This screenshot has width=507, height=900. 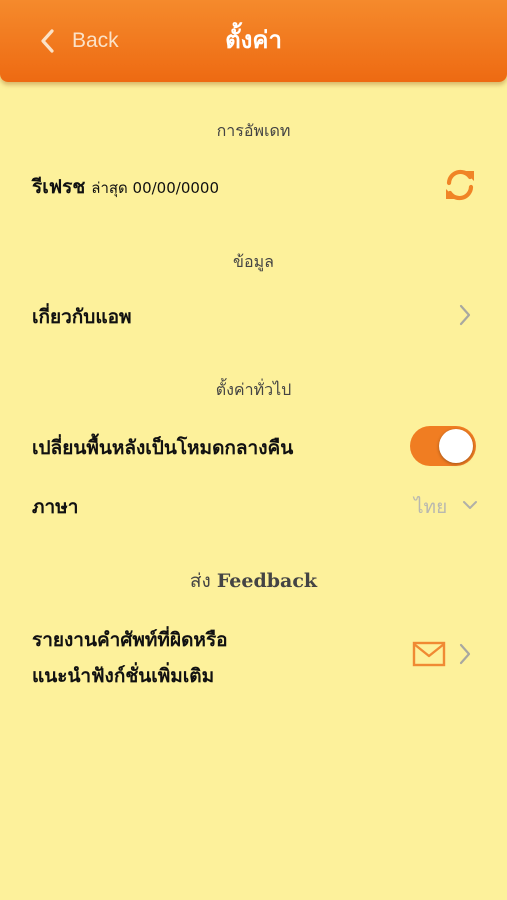 I want to click on feedback-title-word: Feedback, so click(x=267, y=581).